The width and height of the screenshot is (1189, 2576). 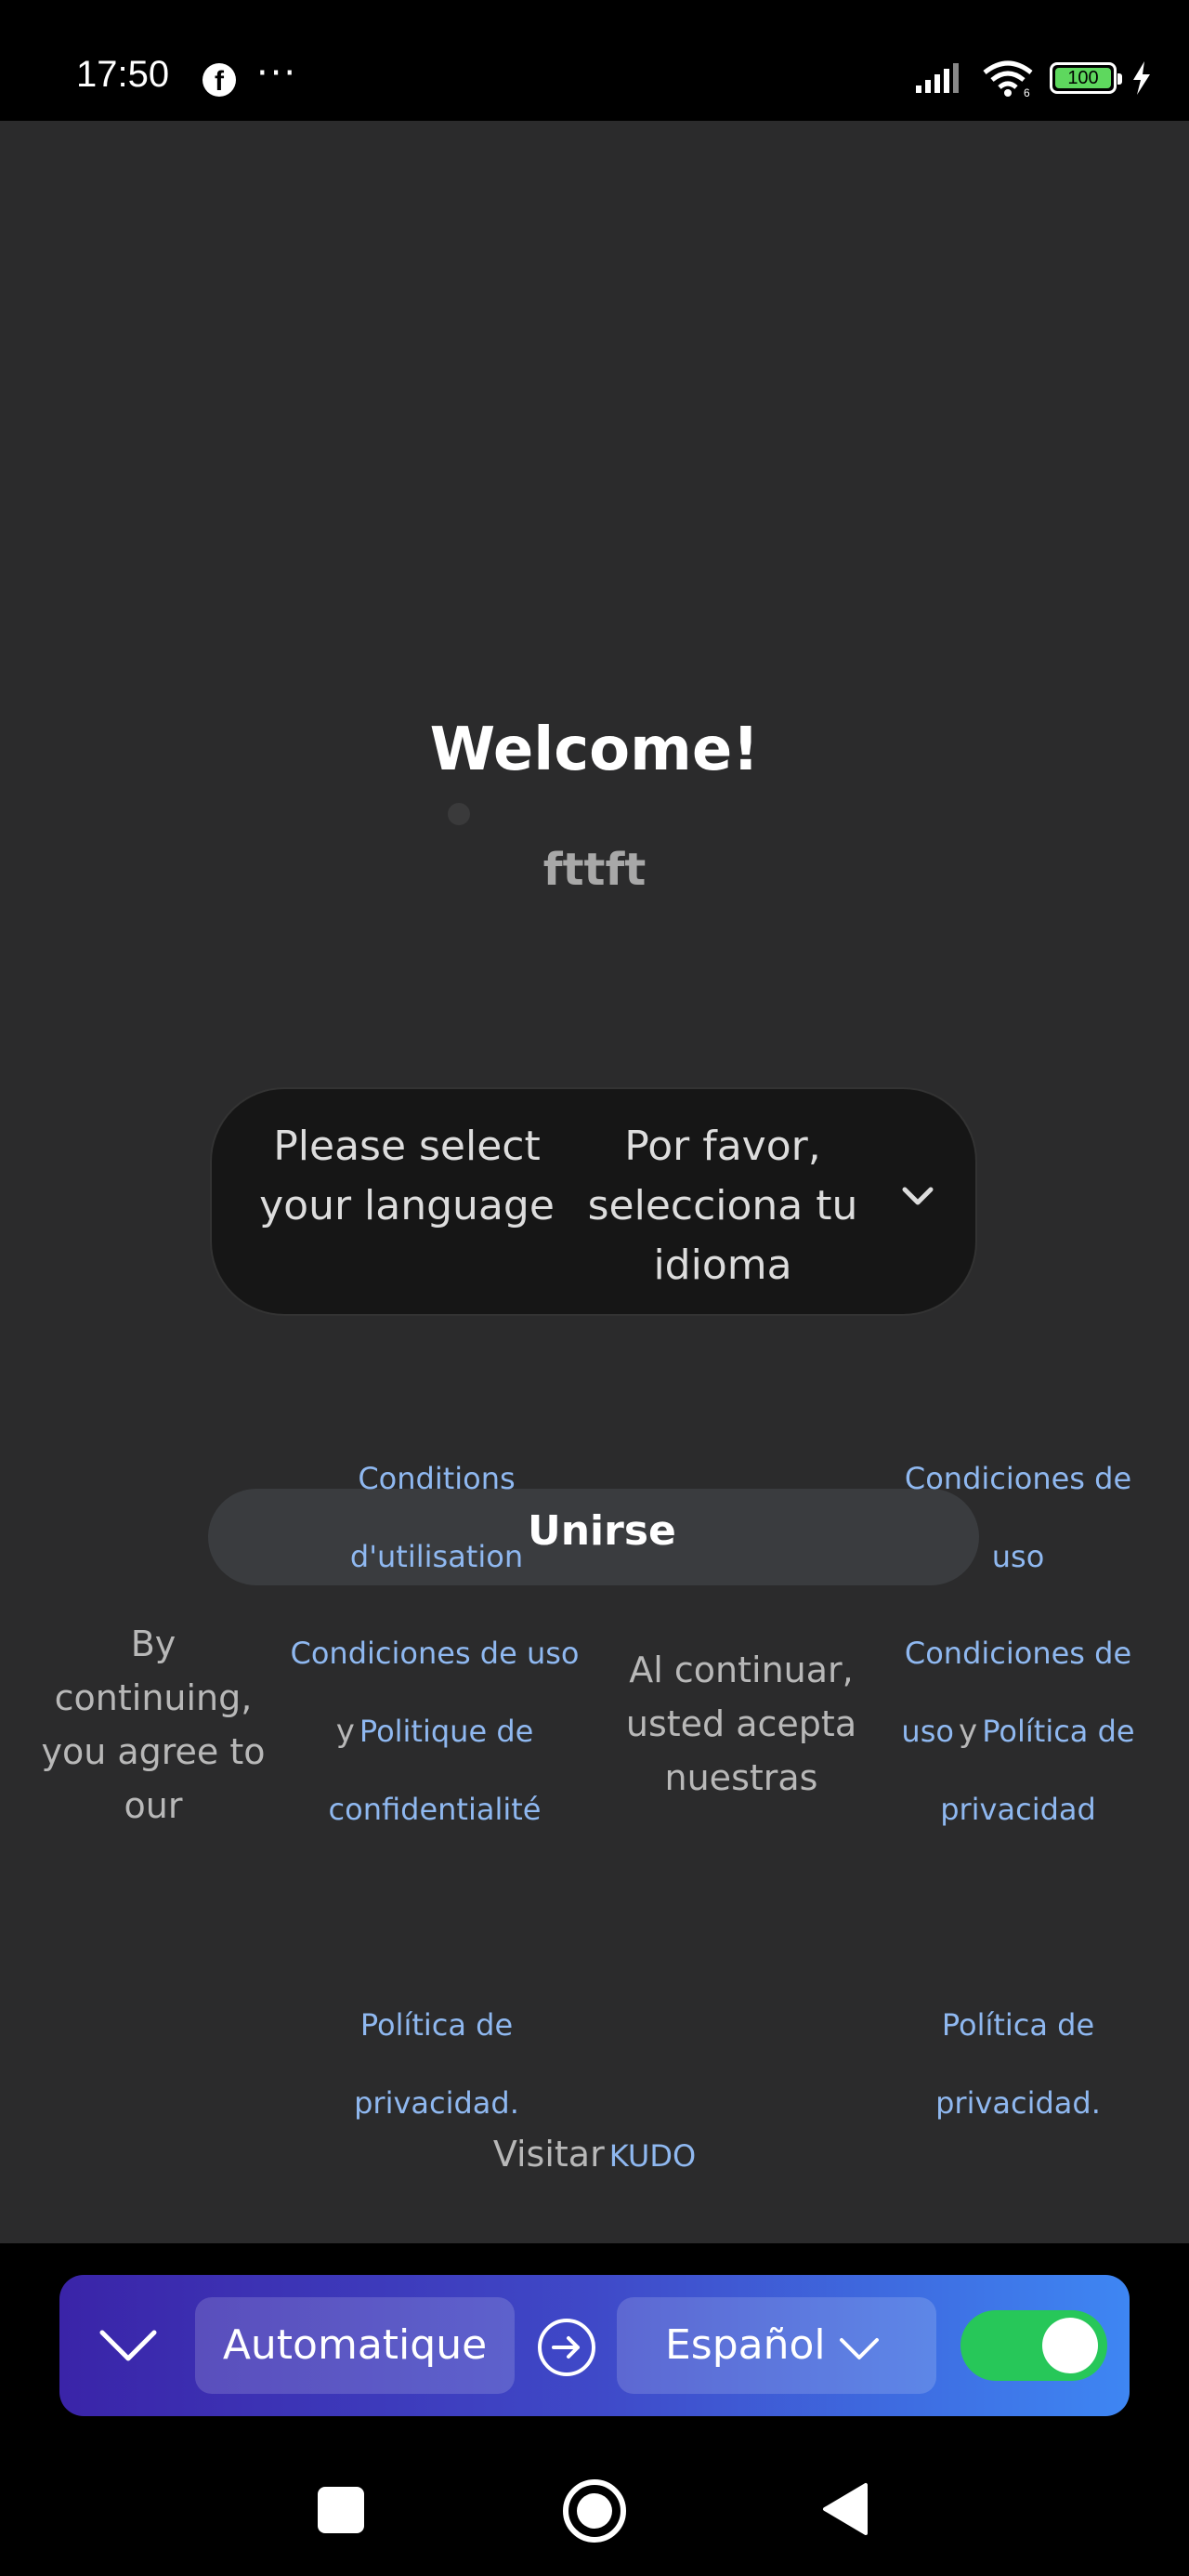 I want to click on home-icon, so click(x=594, y=2510).